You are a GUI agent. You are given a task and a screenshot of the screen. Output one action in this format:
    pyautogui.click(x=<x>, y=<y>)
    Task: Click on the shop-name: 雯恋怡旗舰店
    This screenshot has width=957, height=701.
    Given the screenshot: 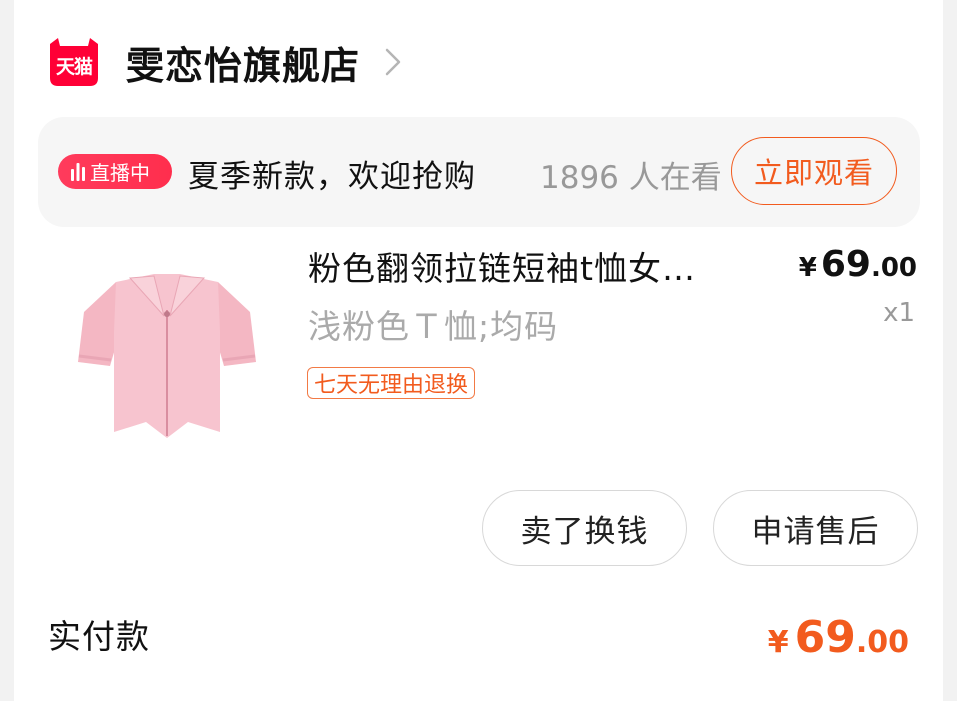 What is the action you would take?
    pyautogui.click(x=243, y=62)
    